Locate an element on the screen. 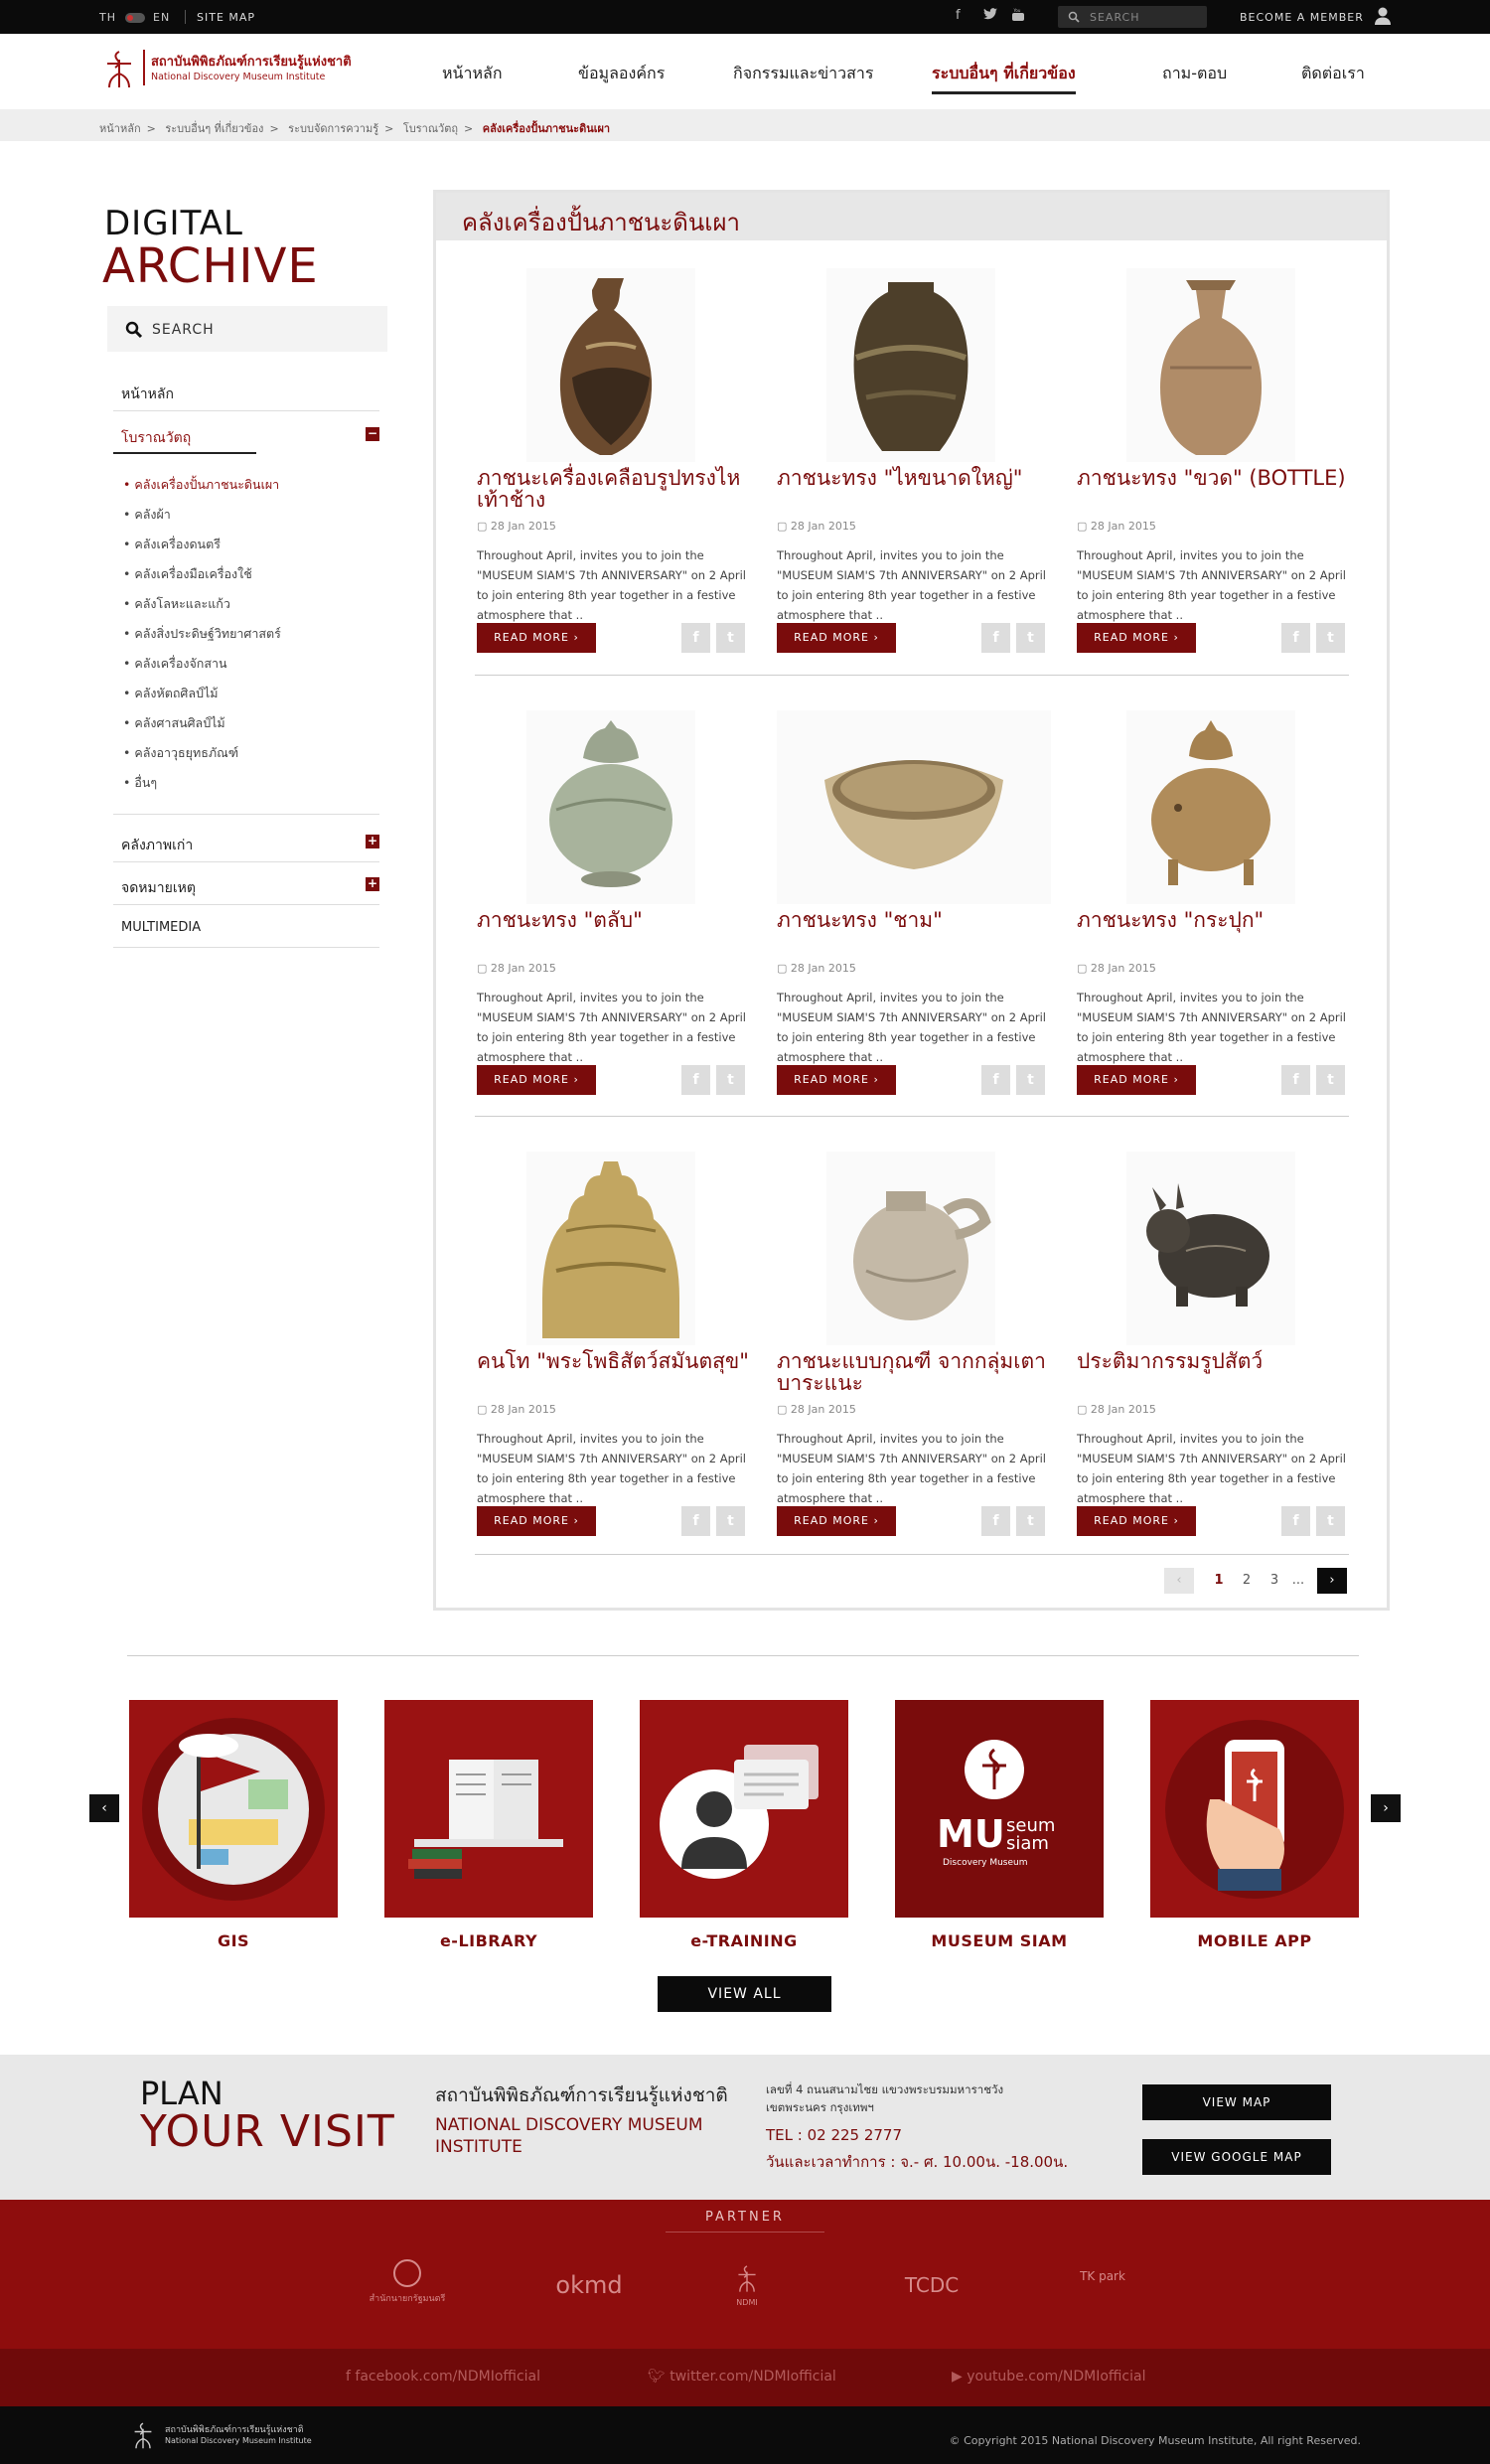 The height and width of the screenshot is (2464, 1490). view-map-button: VIEW MAP is located at coordinates (1236, 2102).